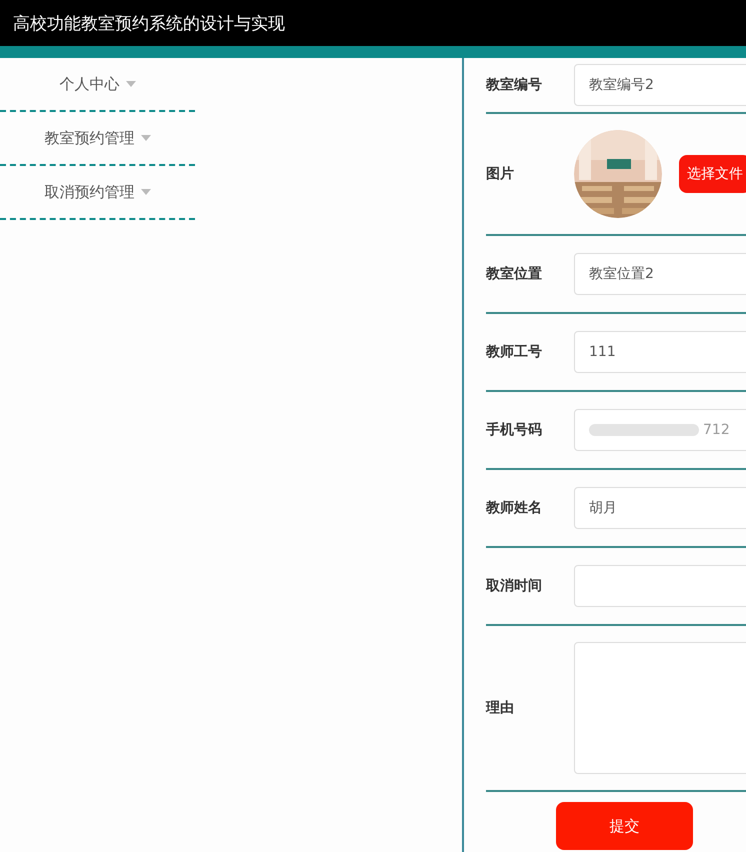 Image resolution: width=746 pixels, height=852 pixels. I want to click on input-field: 教室位置2, so click(660, 274).